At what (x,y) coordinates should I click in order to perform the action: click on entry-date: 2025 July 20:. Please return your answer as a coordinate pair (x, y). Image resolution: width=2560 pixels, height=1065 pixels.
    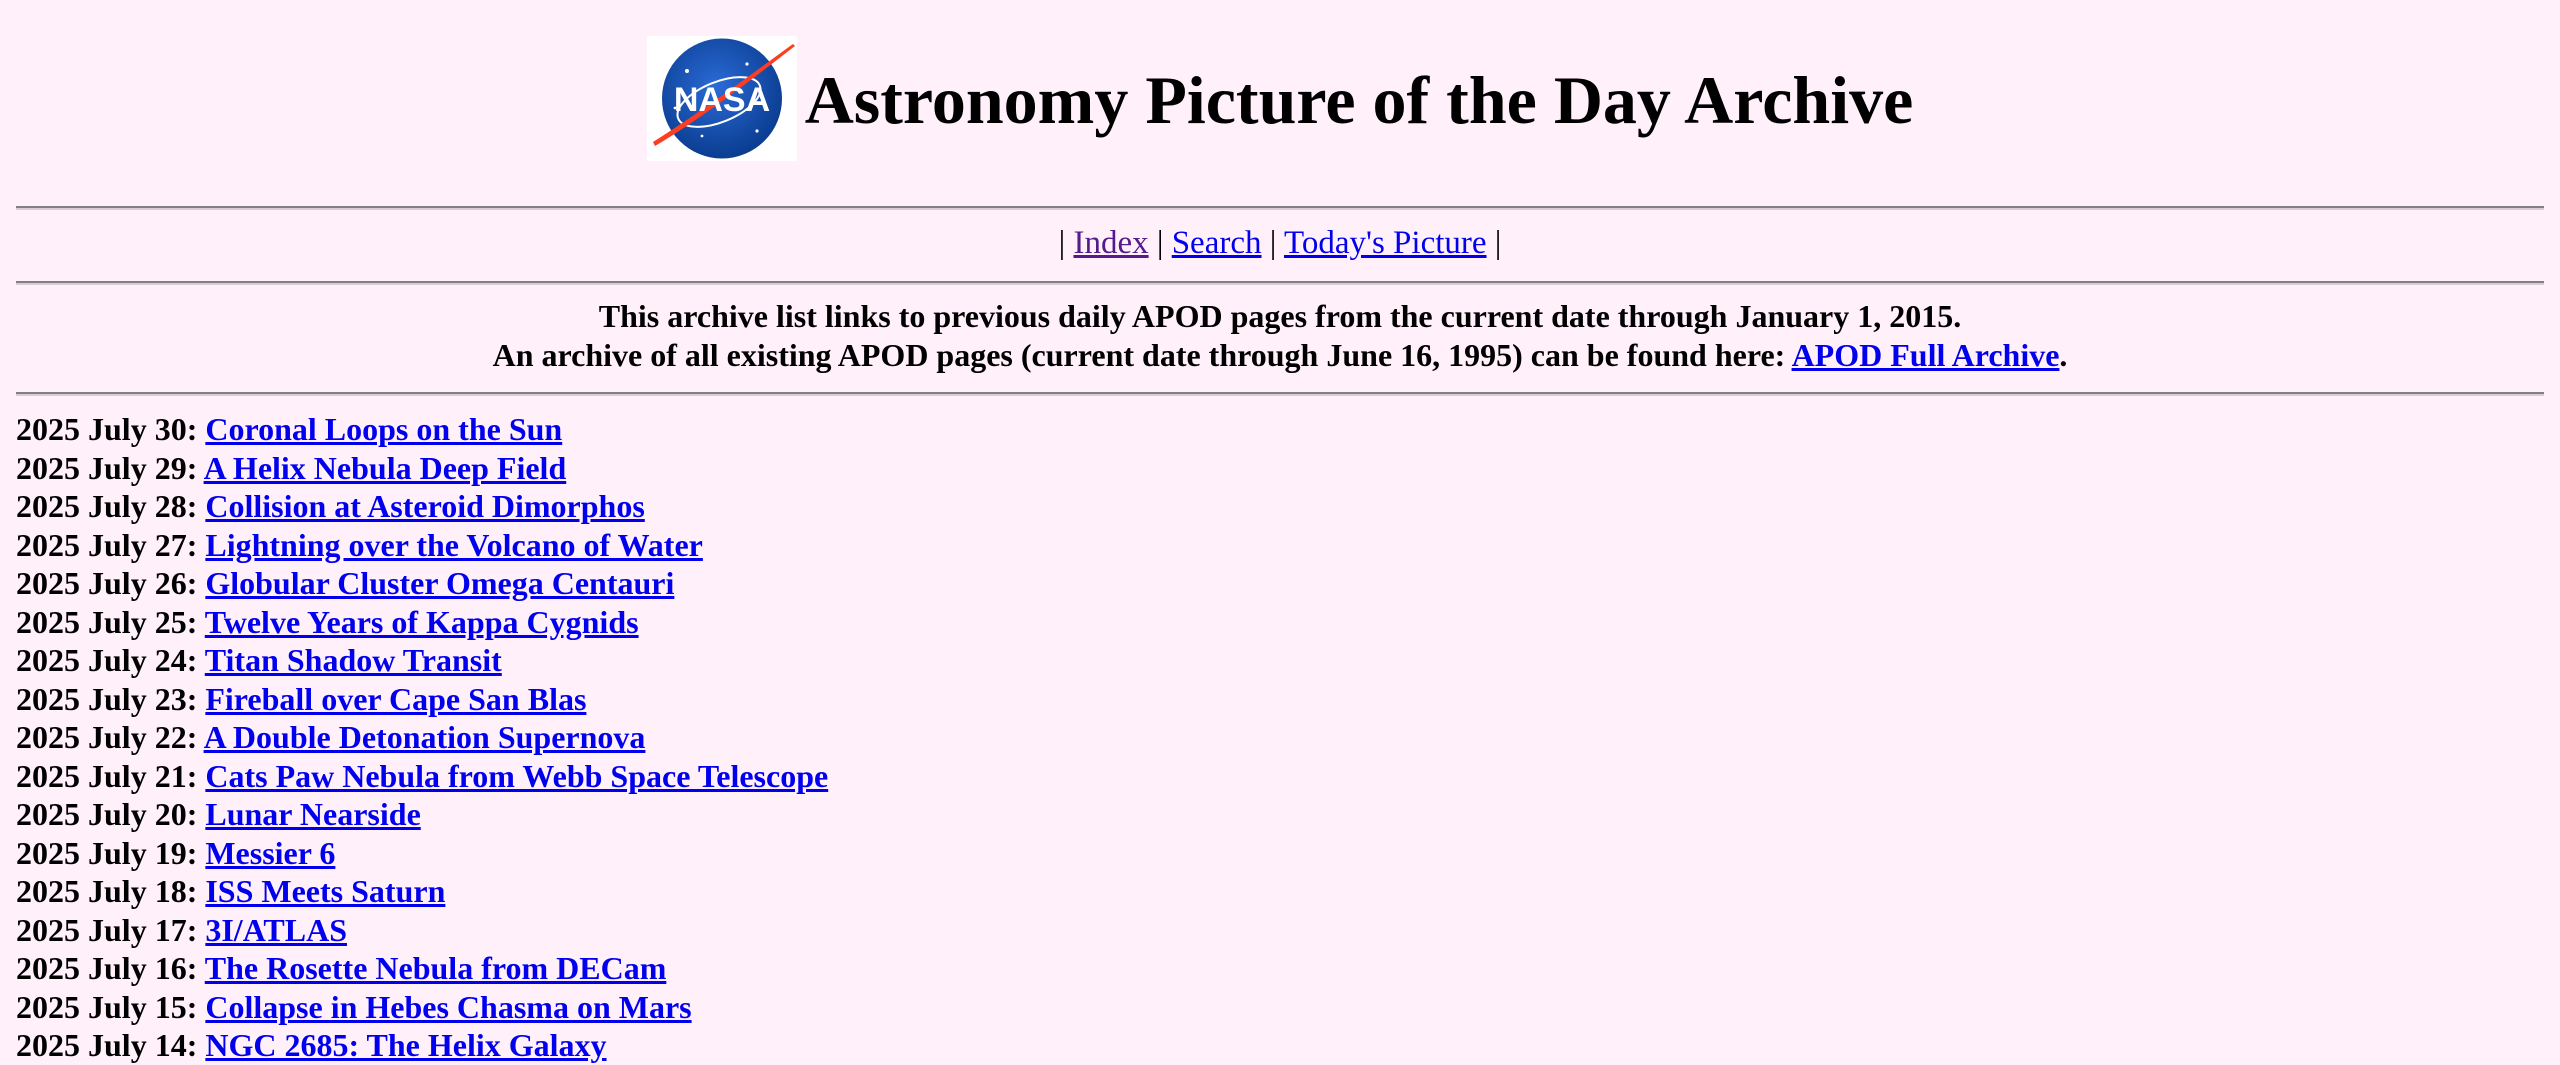
    Looking at the image, I should click on (107, 814).